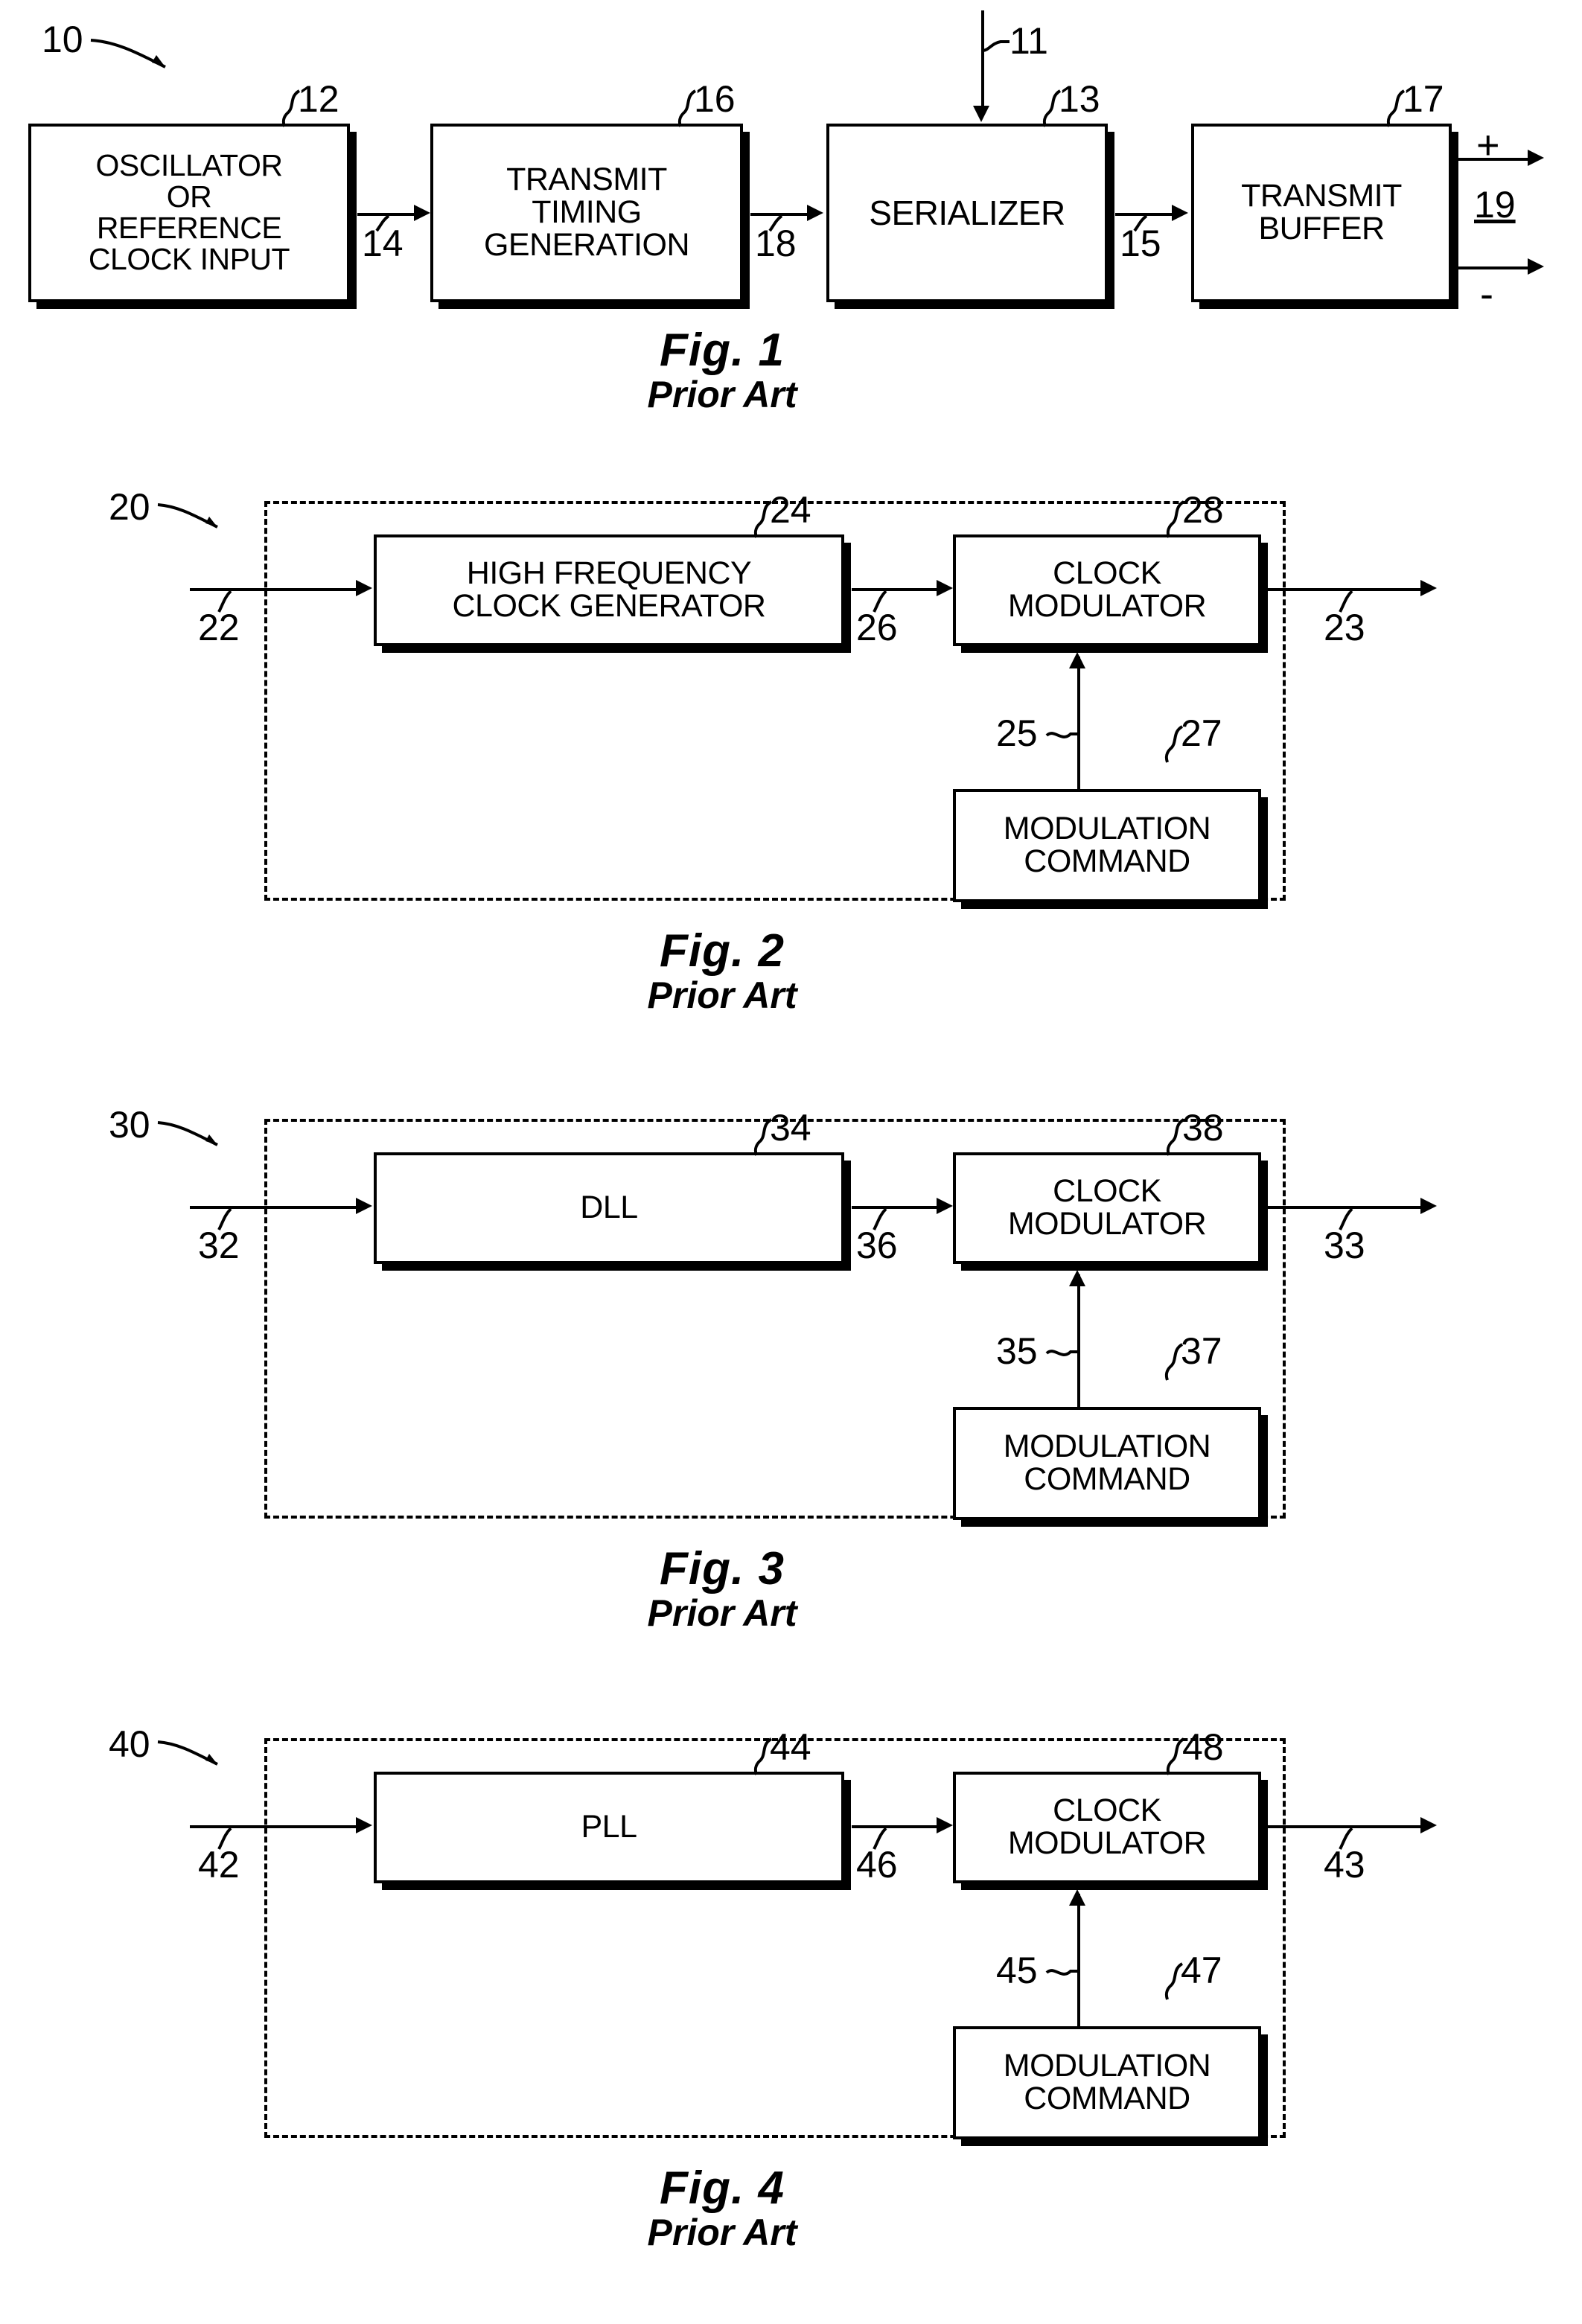 The width and height of the screenshot is (1582, 2324). I want to click on fig1-ref-12-leader-icon, so click(292, 109).